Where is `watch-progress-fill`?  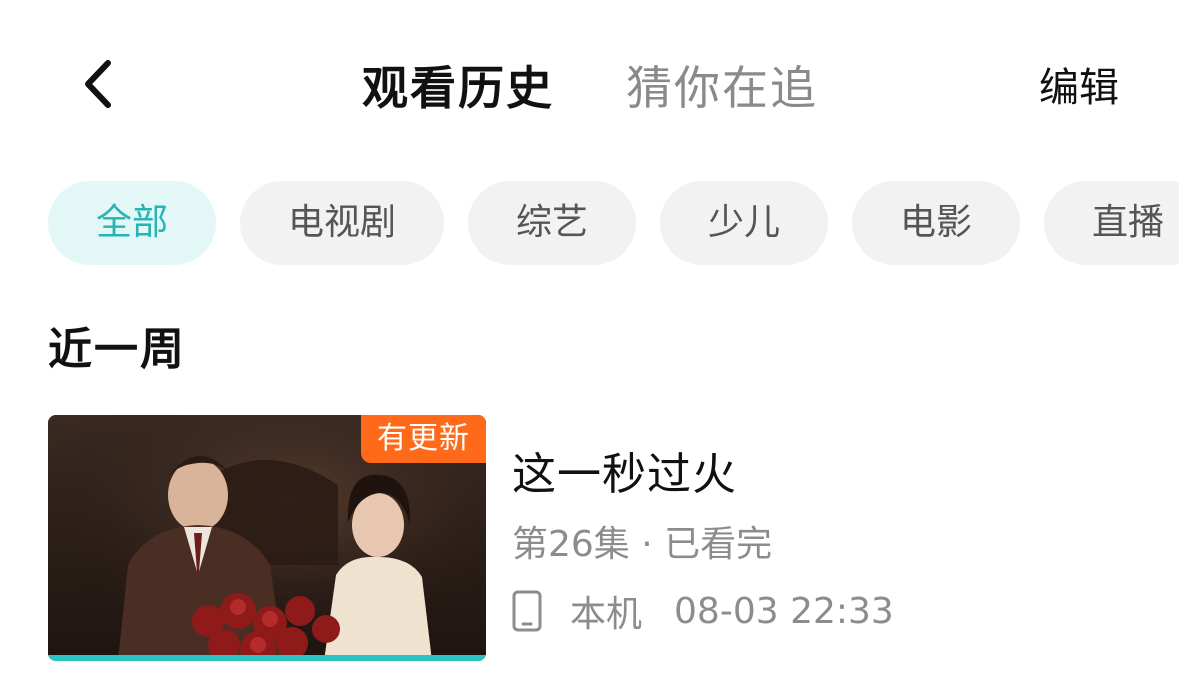 watch-progress-fill is located at coordinates (267, 658).